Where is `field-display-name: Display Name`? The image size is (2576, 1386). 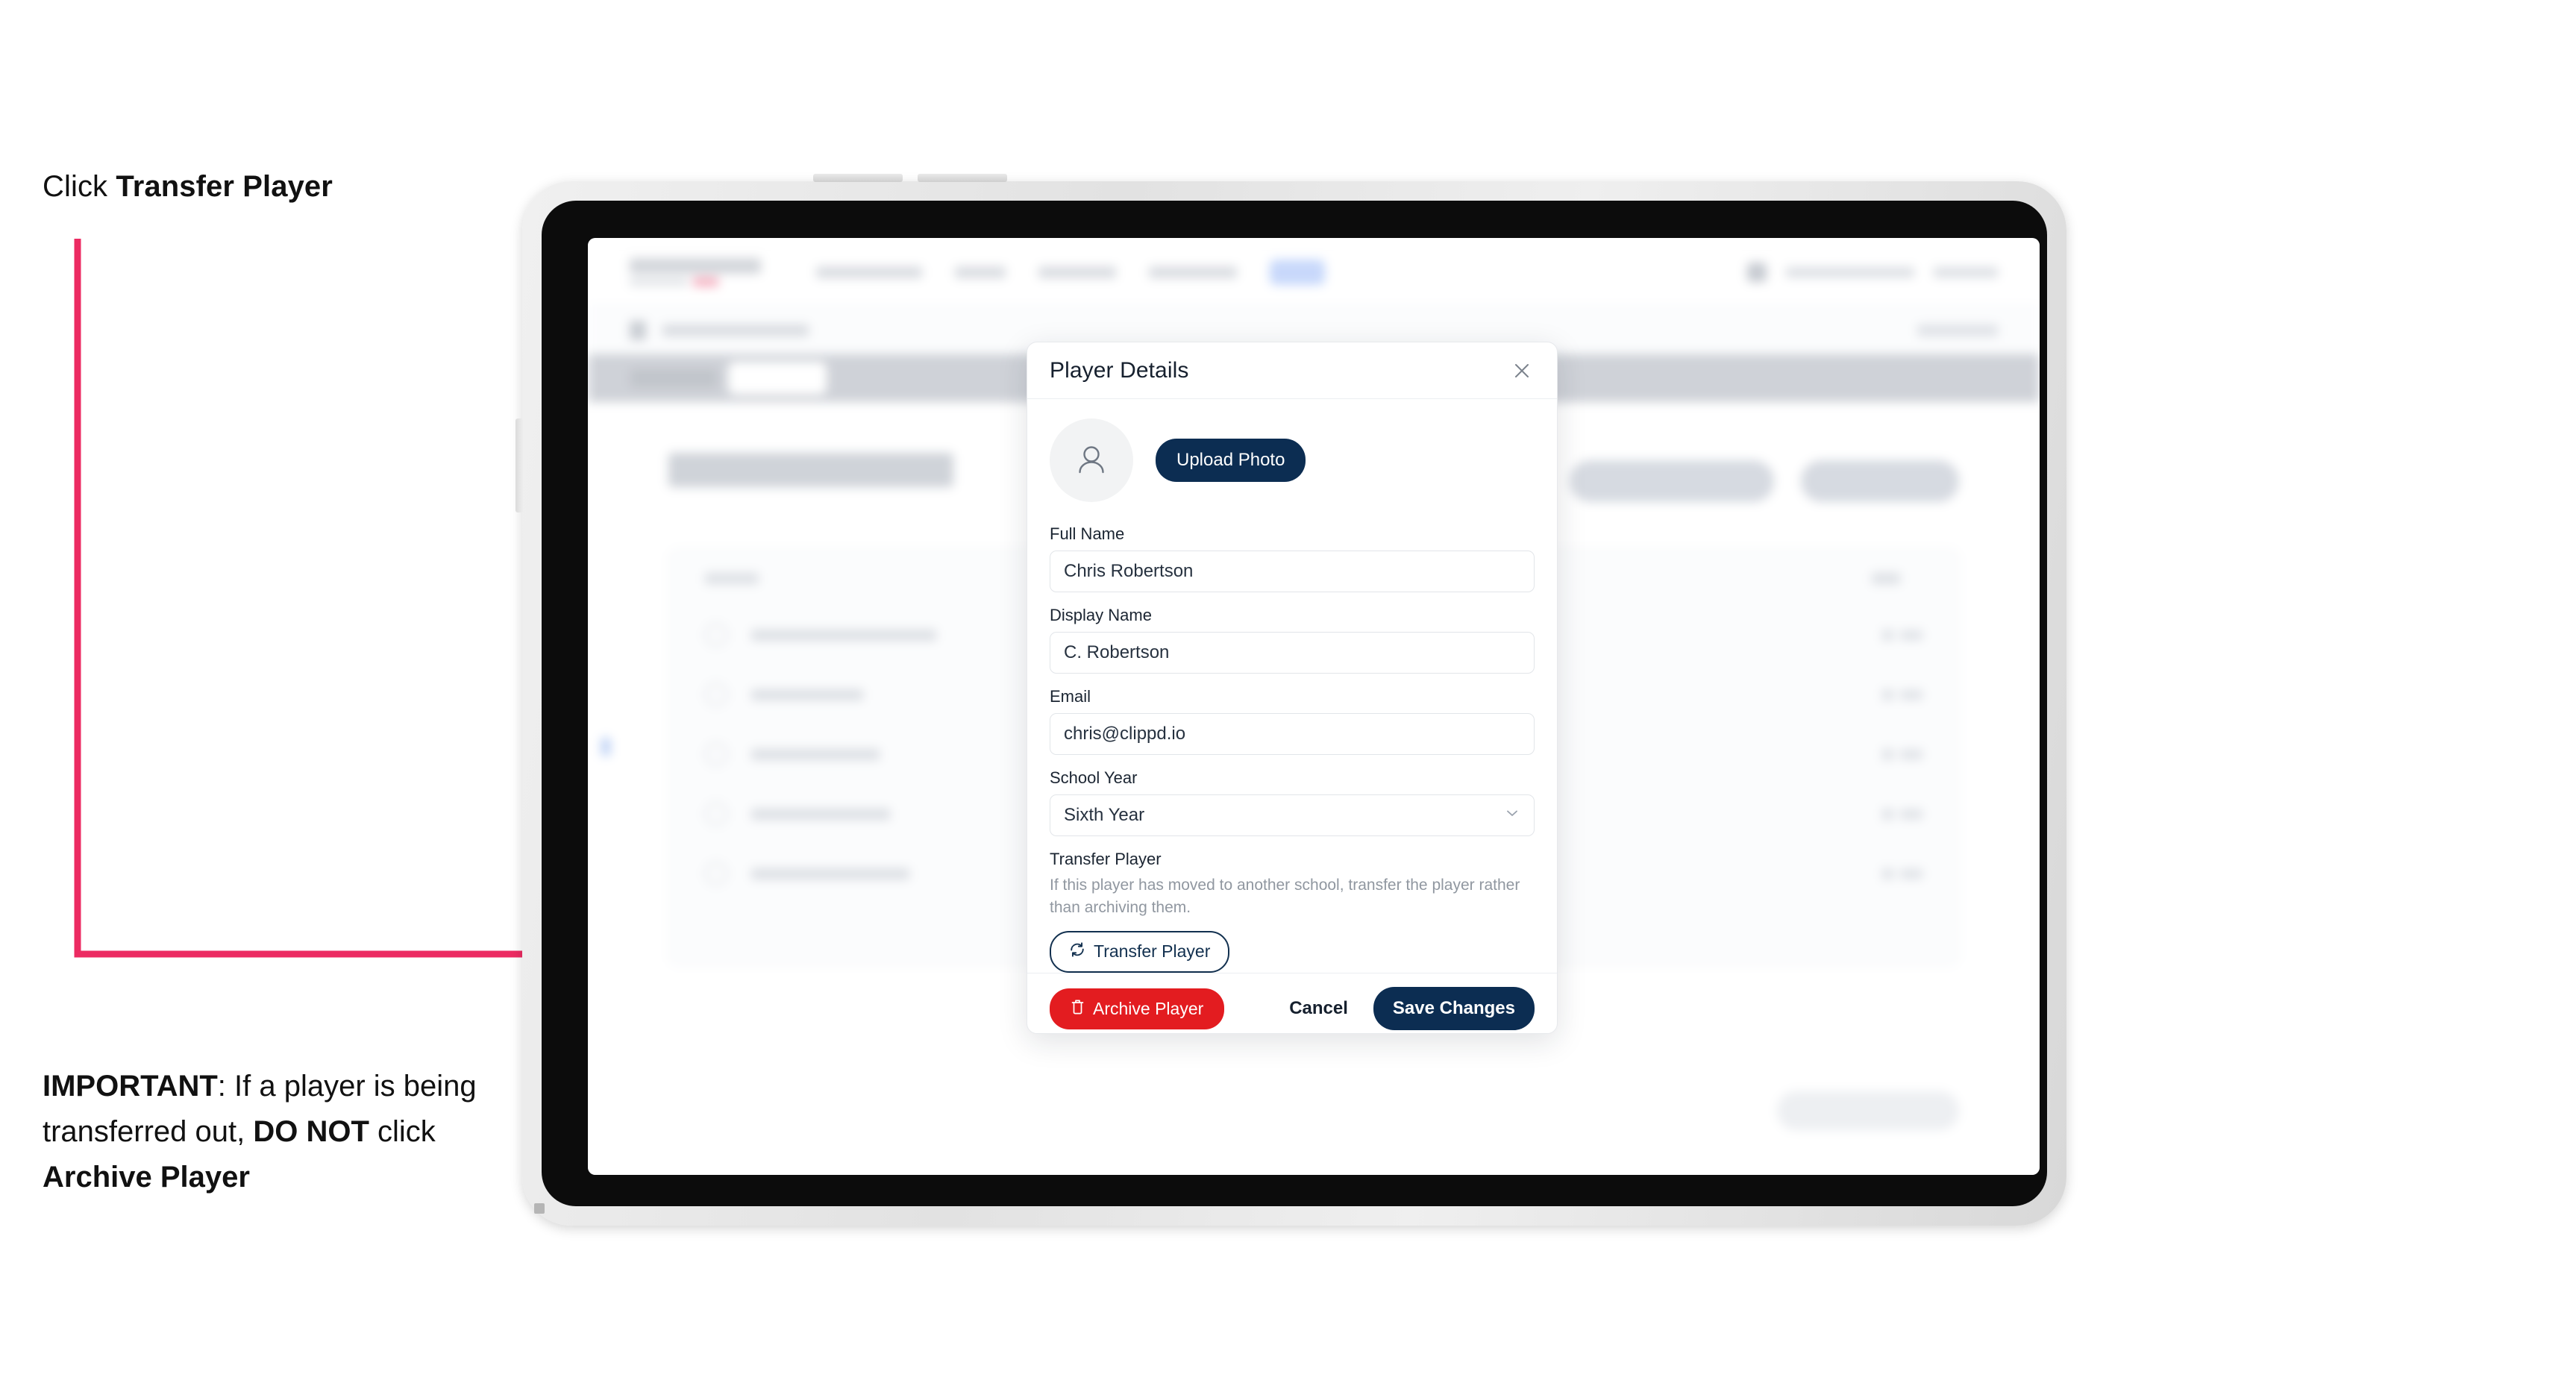 field-display-name: Display Name is located at coordinates (1292, 640).